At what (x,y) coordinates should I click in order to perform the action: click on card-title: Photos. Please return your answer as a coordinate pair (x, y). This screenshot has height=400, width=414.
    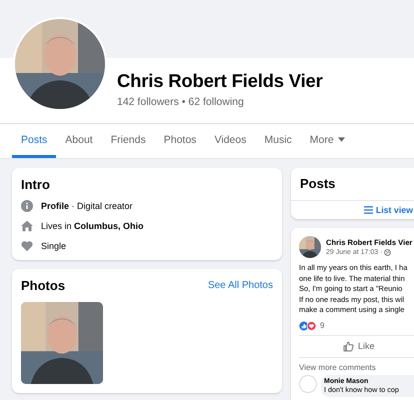
    Looking at the image, I should click on (43, 285).